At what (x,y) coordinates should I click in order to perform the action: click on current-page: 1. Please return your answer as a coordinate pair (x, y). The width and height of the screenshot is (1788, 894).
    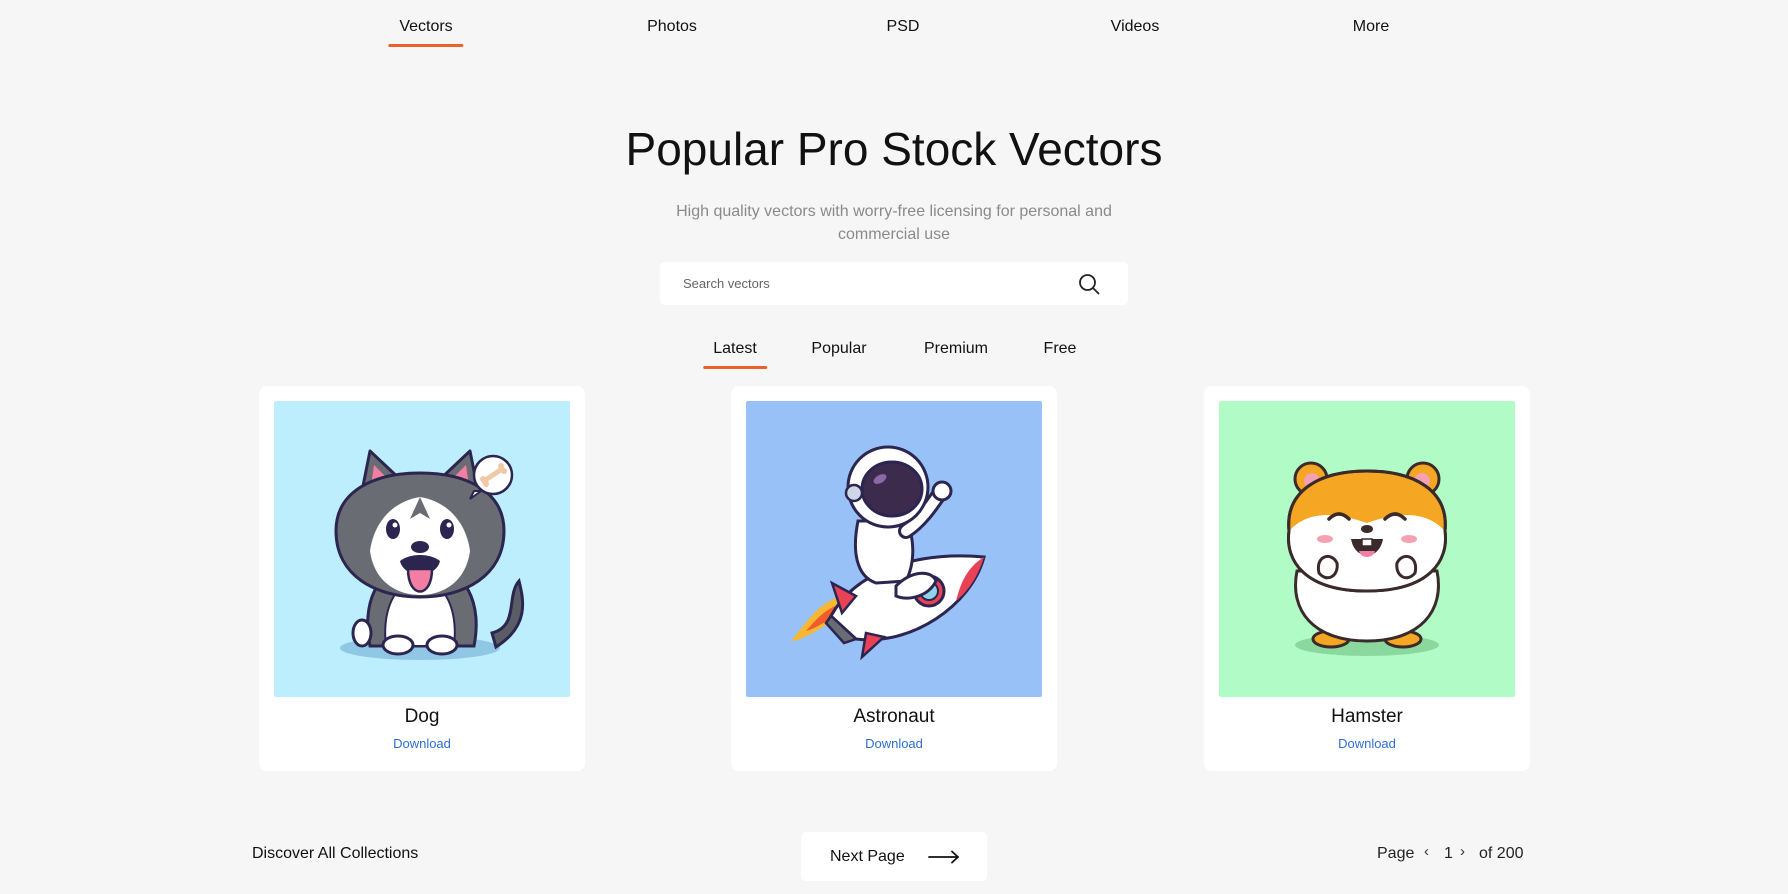
    Looking at the image, I should click on (1448, 854).